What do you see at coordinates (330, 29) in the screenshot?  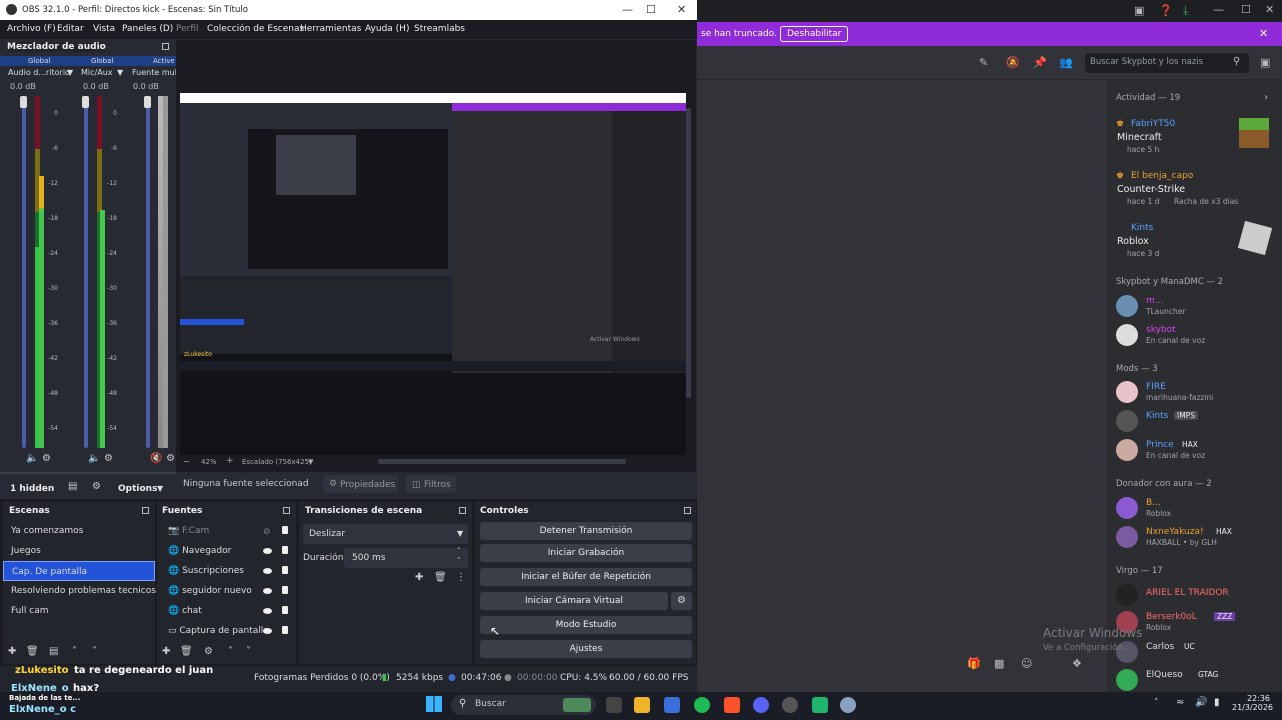 I see `menu-herramientas: Herramientas` at bounding box center [330, 29].